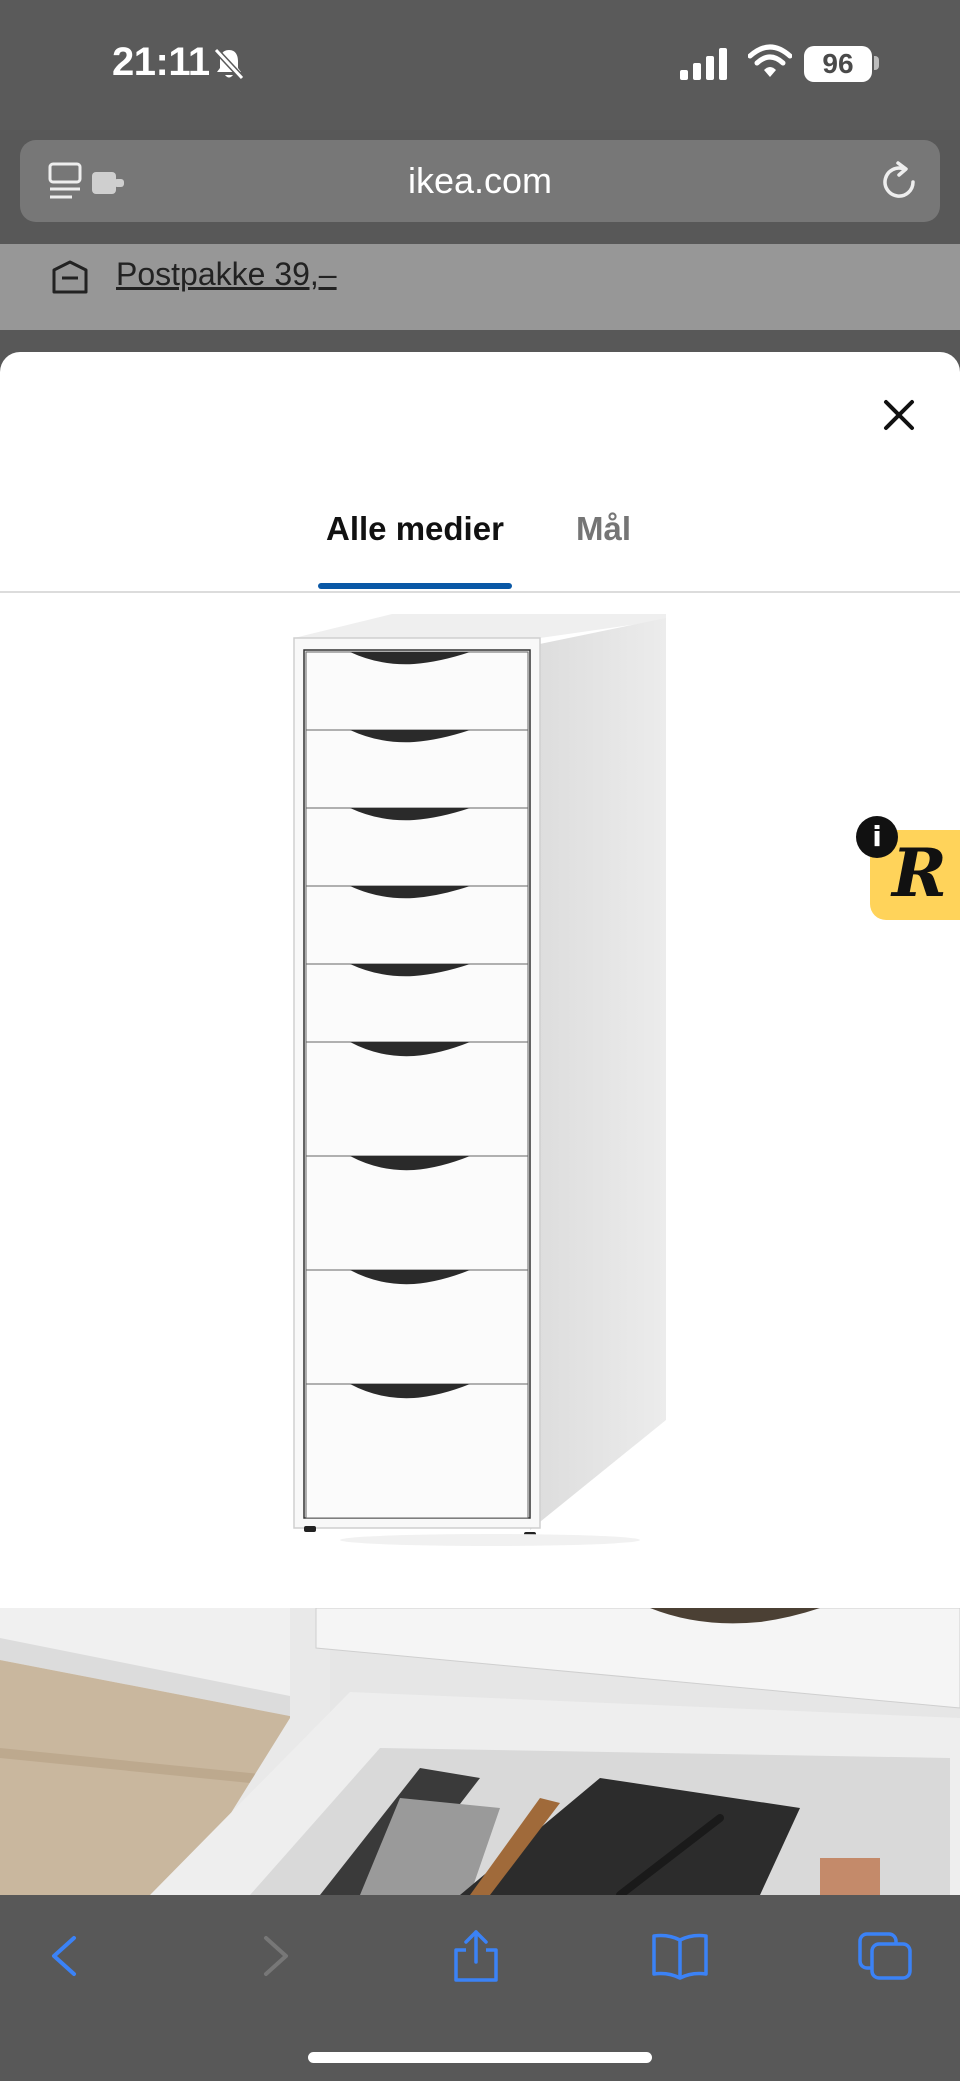 Image resolution: width=960 pixels, height=2081 pixels. What do you see at coordinates (229, 64) in the screenshot?
I see `silent-bell-icon` at bounding box center [229, 64].